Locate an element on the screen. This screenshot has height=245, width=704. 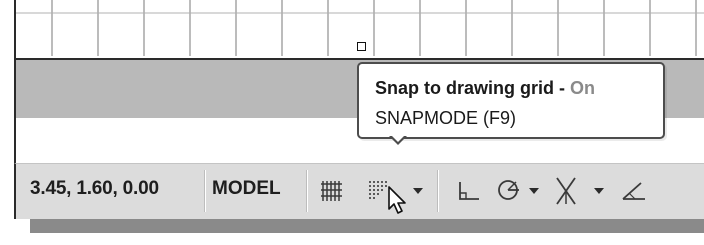
polar-dropdown-icon is located at coordinates (534, 191).